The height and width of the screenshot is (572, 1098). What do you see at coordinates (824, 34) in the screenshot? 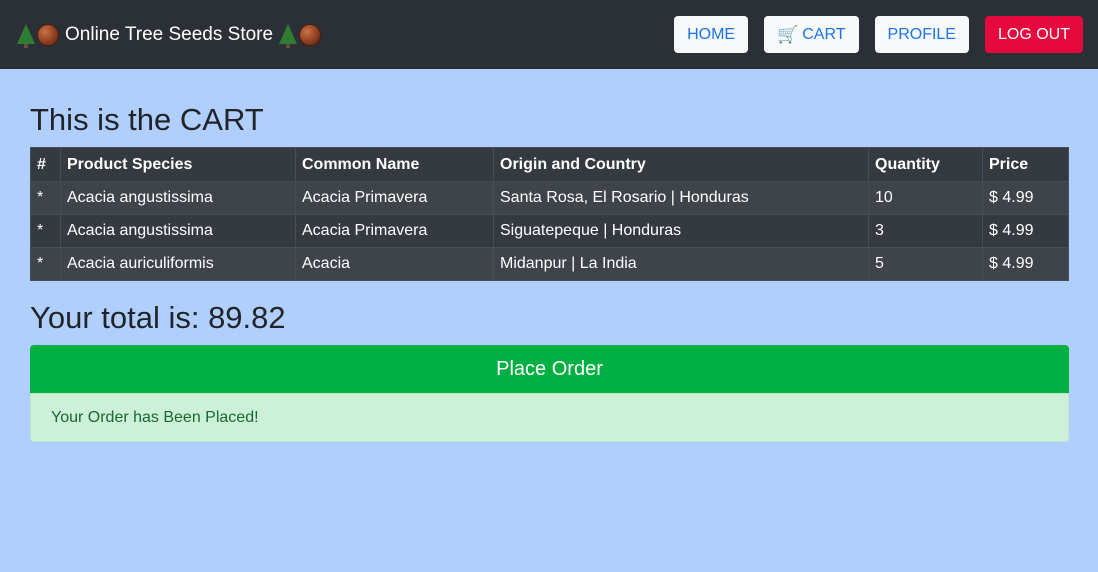
I see `cart-button-label: CART` at bounding box center [824, 34].